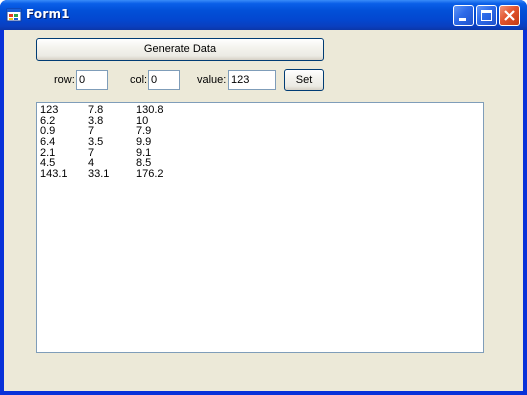 The height and width of the screenshot is (395, 527). I want to click on data-row: 6.4 3.5 9.9, so click(261, 142).